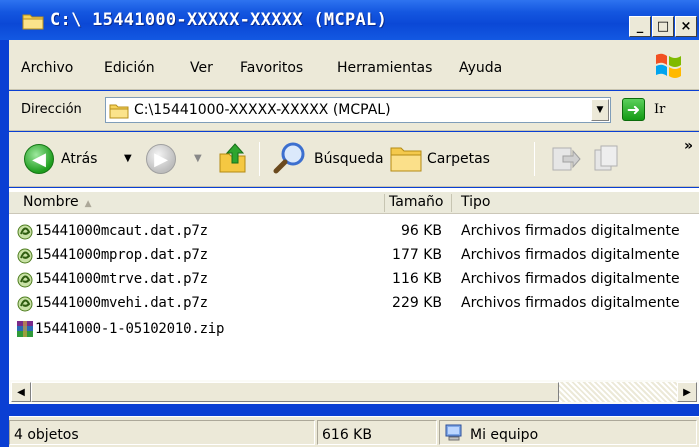  Describe the element at coordinates (349, 159) in the screenshot. I see `search-label: Búsqueda` at that location.